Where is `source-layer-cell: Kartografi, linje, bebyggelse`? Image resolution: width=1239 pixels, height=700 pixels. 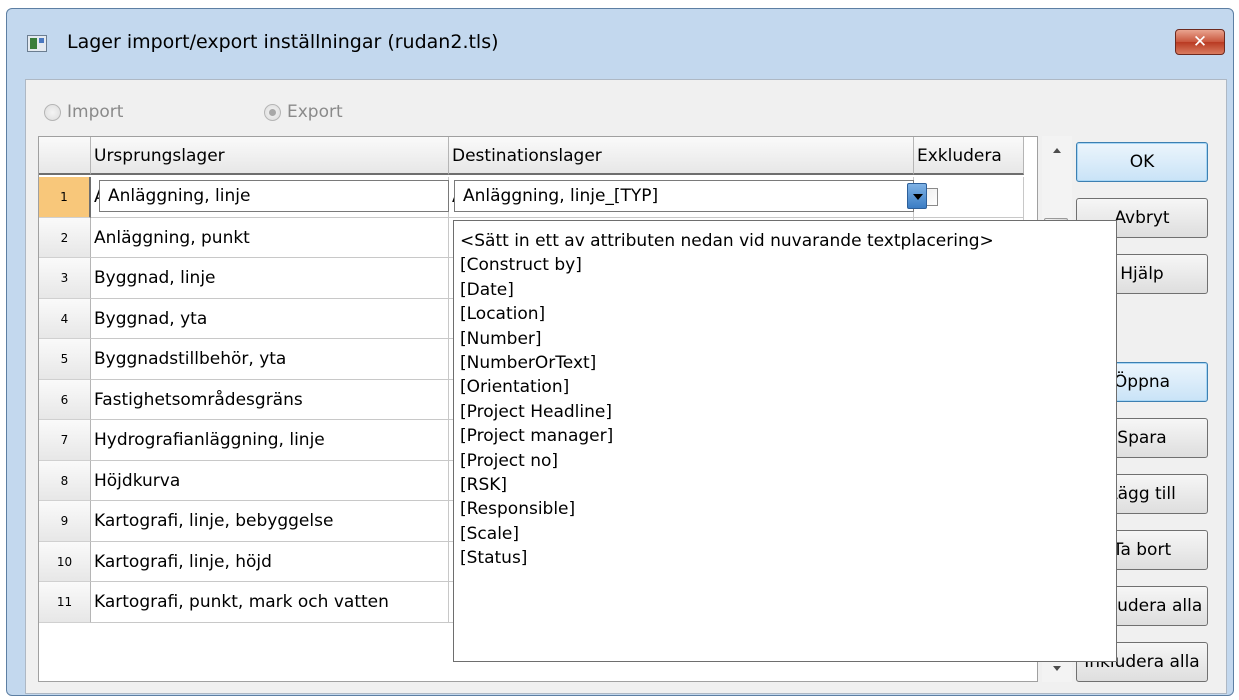
source-layer-cell: Kartografi, linje, bebyggelse is located at coordinates (270, 521).